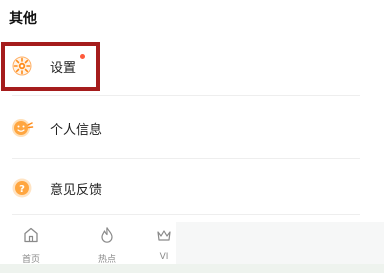 This screenshot has height=273, width=384. Describe the element at coordinates (30, 260) in the screenshot. I see `tab-label: 首页` at that location.